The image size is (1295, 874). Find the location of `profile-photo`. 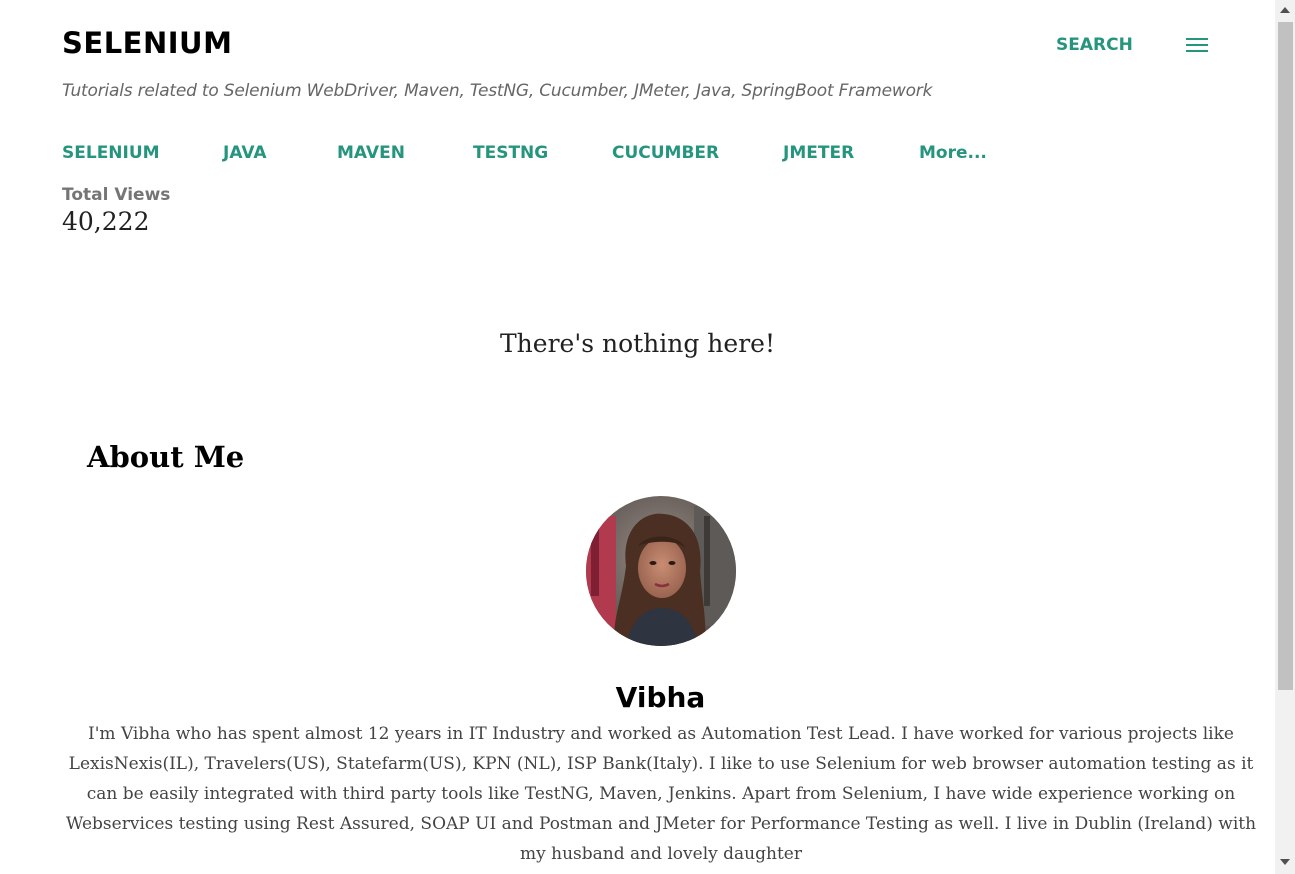

profile-photo is located at coordinates (661, 571).